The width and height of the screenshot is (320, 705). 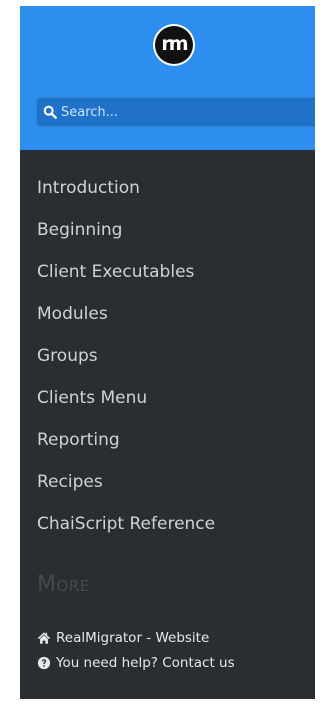 What do you see at coordinates (44, 638) in the screenshot?
I see `home-icon` at bounding box center [44, 638].